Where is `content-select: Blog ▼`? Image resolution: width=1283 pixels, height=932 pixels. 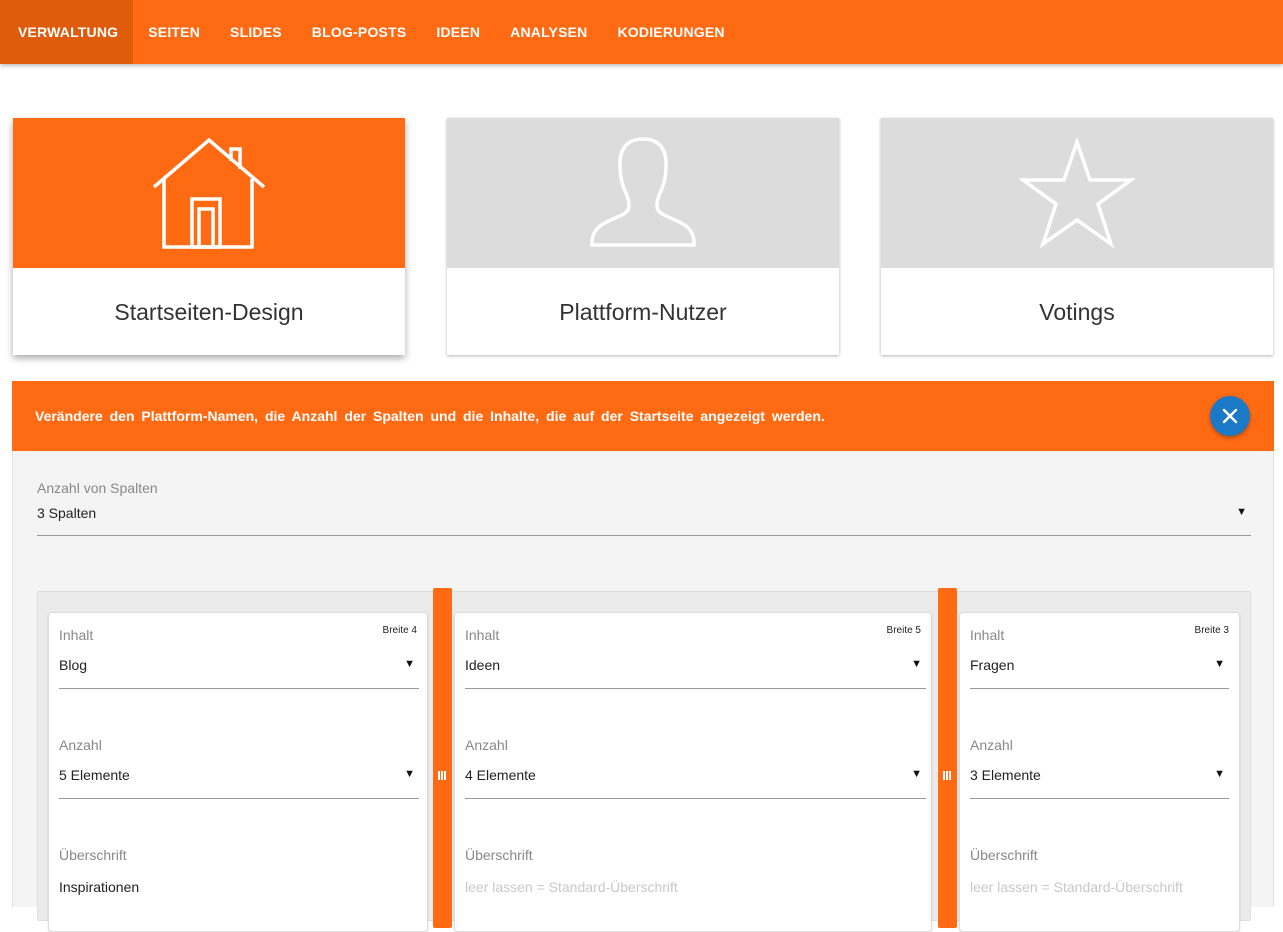
content-select: Blog ▼ is located at coordinates (239, 671).